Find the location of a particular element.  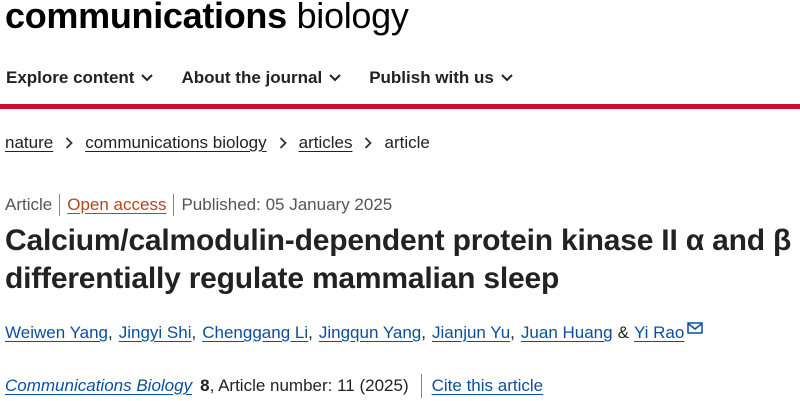

breadcrumb-communications-biology: communications biology is located at coordinates (175, 143).